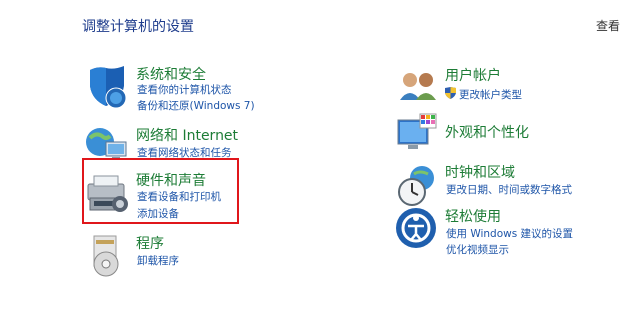 Image resolution: width=620 pixels, height=309 pixels. I want to click on category-title-network-internet: 网络和 Internet, so click(187, 135).